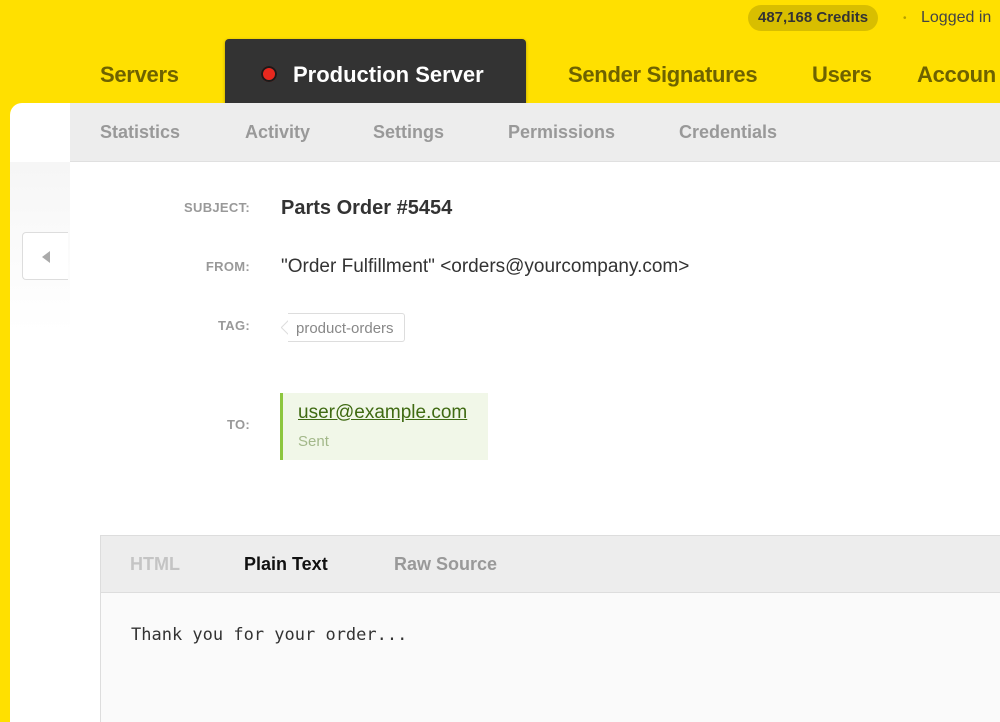  What do you see at coordinates (277, 132) in the screenshot?
I see `tab-activity: Activity` at bounding box center [277, 132].